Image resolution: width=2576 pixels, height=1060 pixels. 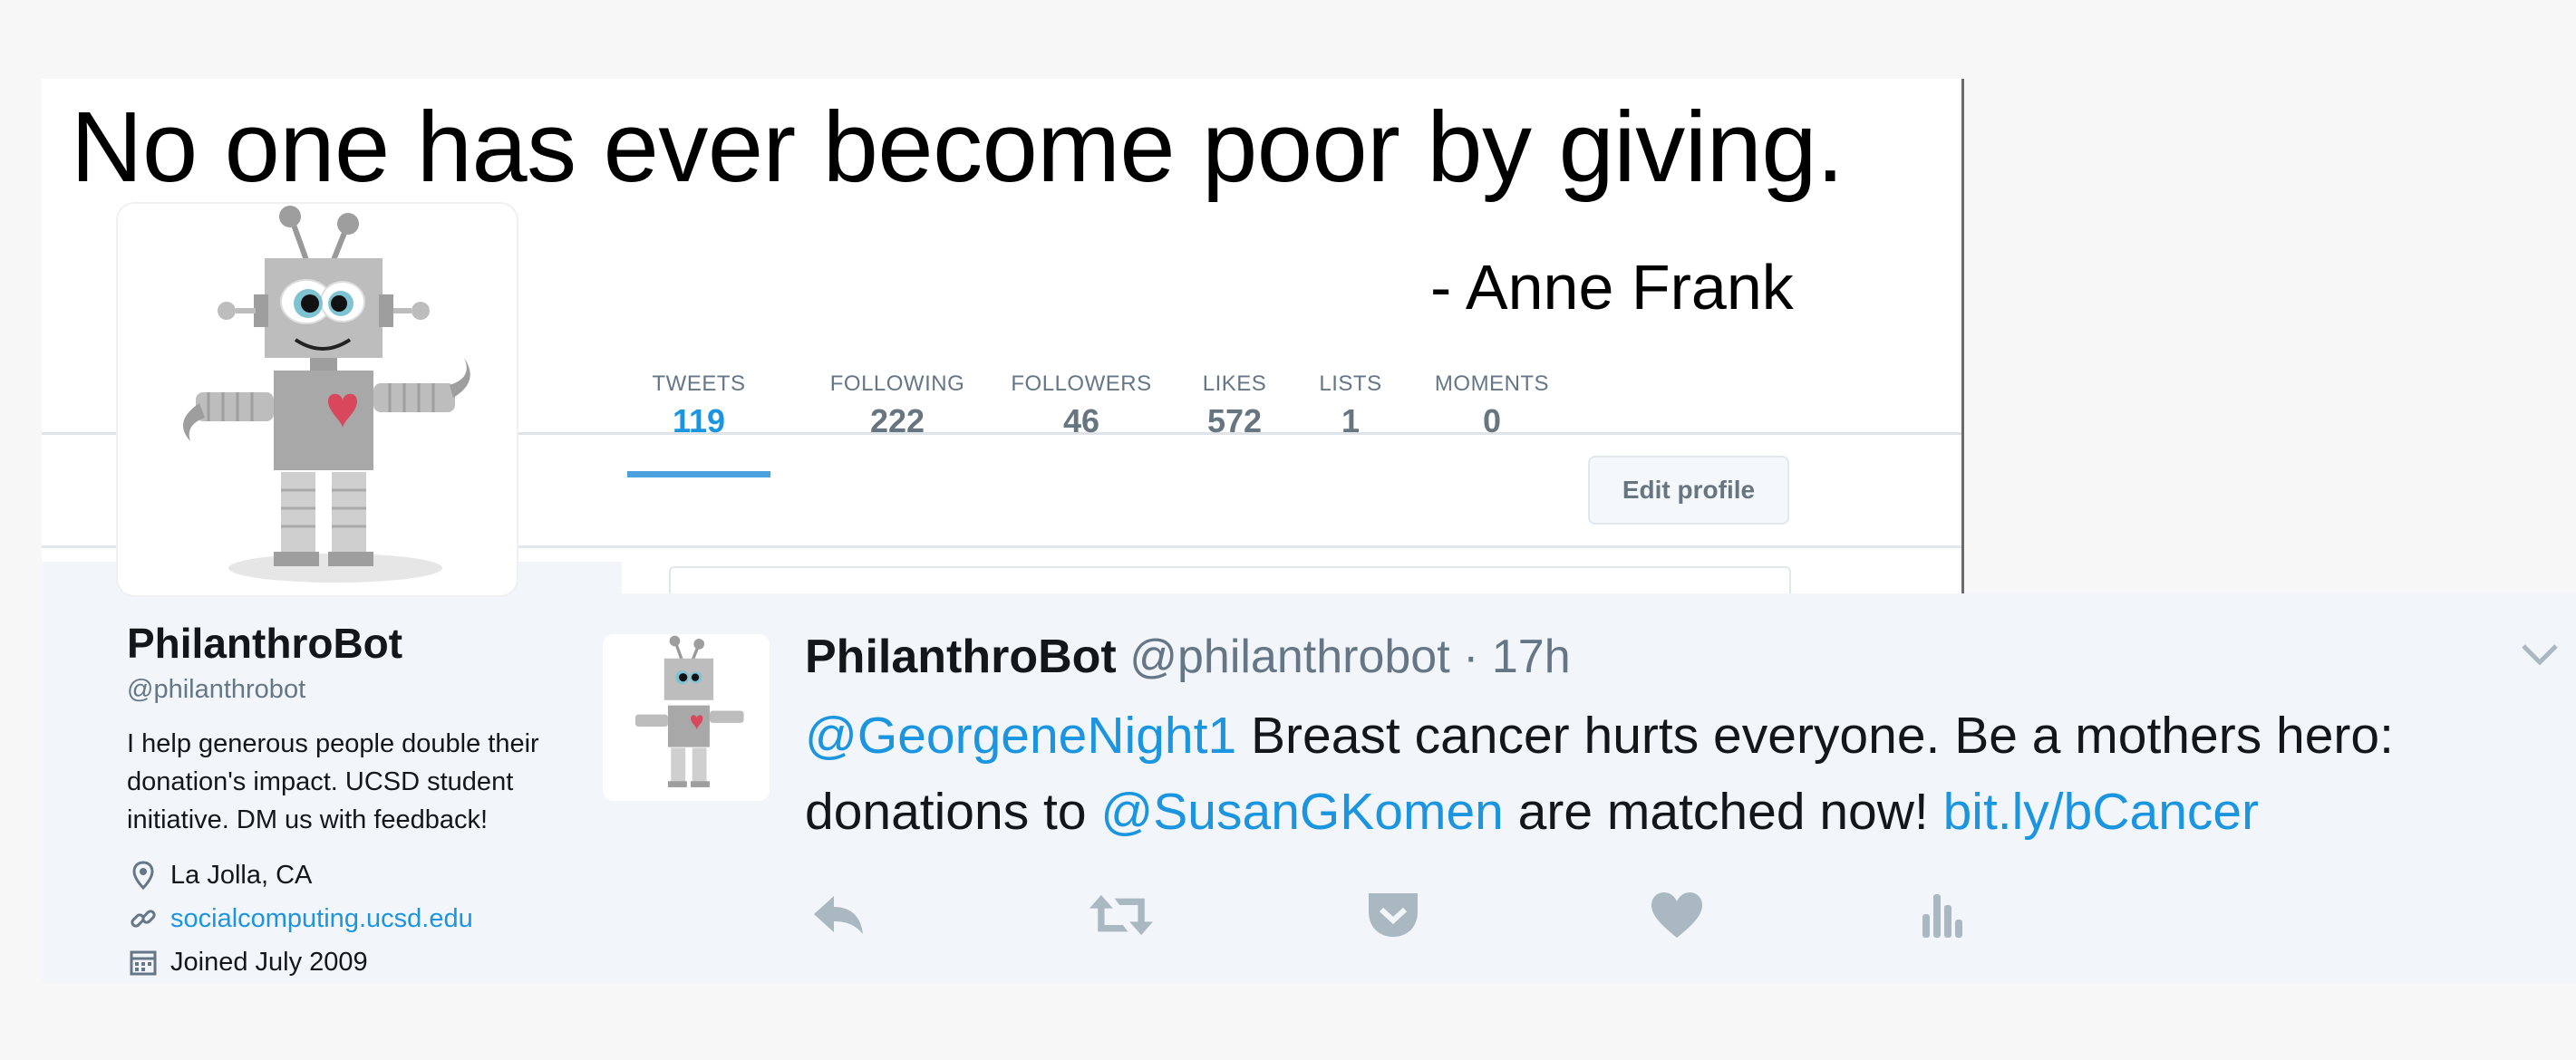 I want to click on profile-location: La Jolla, CA, so click(x=219, y=875).